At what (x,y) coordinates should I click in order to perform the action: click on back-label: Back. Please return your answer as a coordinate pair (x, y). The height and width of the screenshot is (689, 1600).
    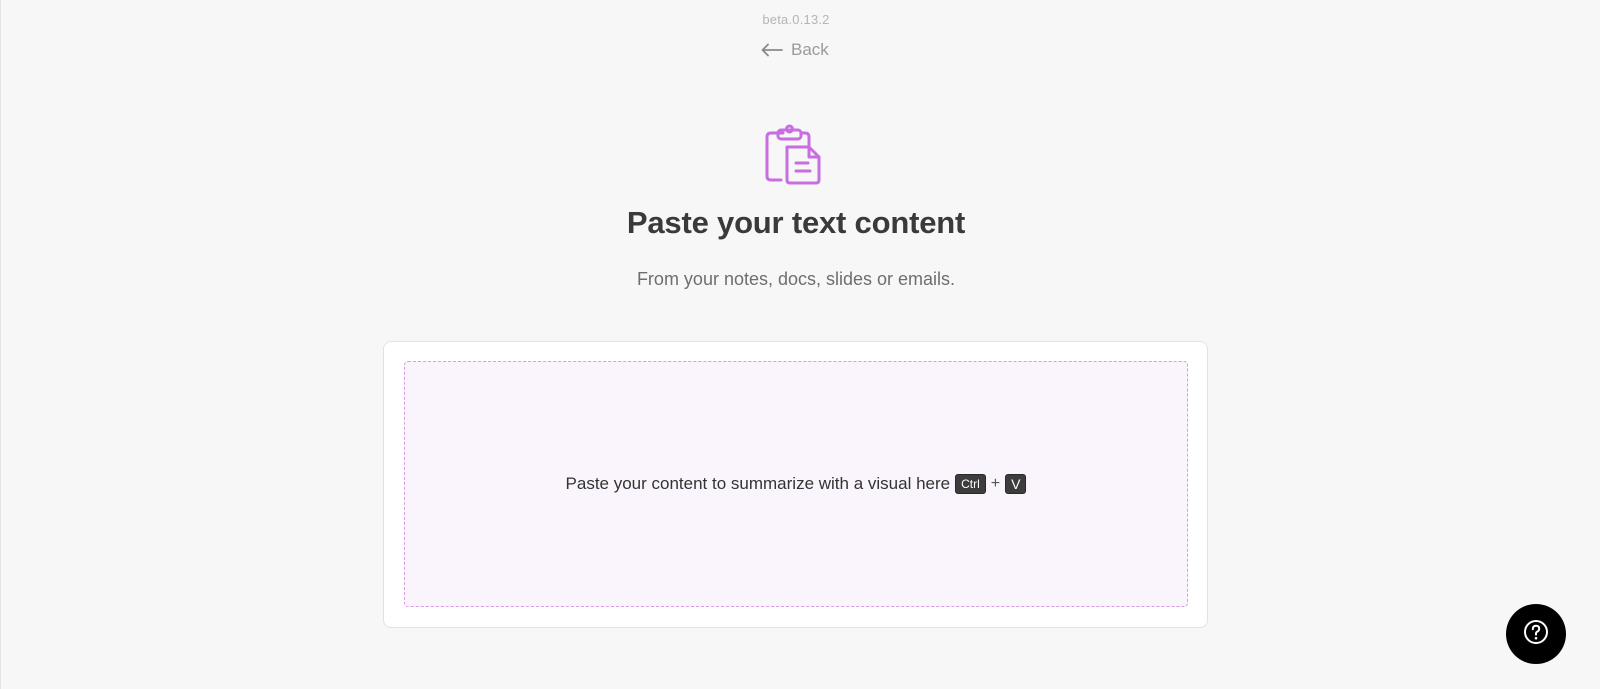
    Looking at the image, I should click on (810, 49).